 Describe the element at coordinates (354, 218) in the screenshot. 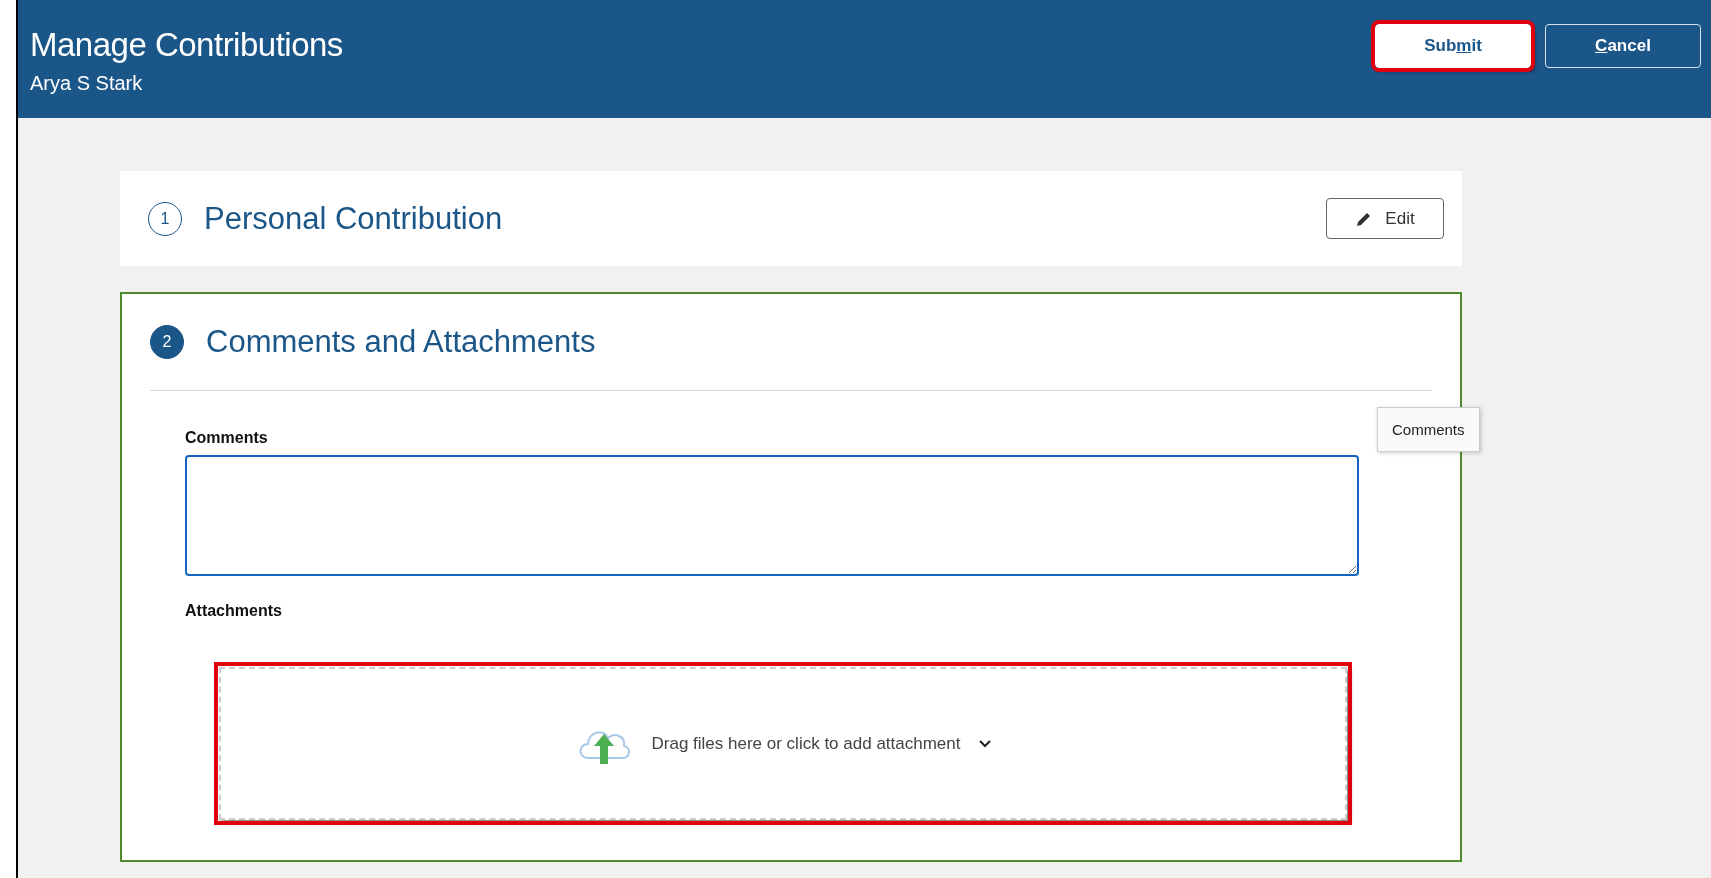

I see `section-title: Personal Contribution` at that location.